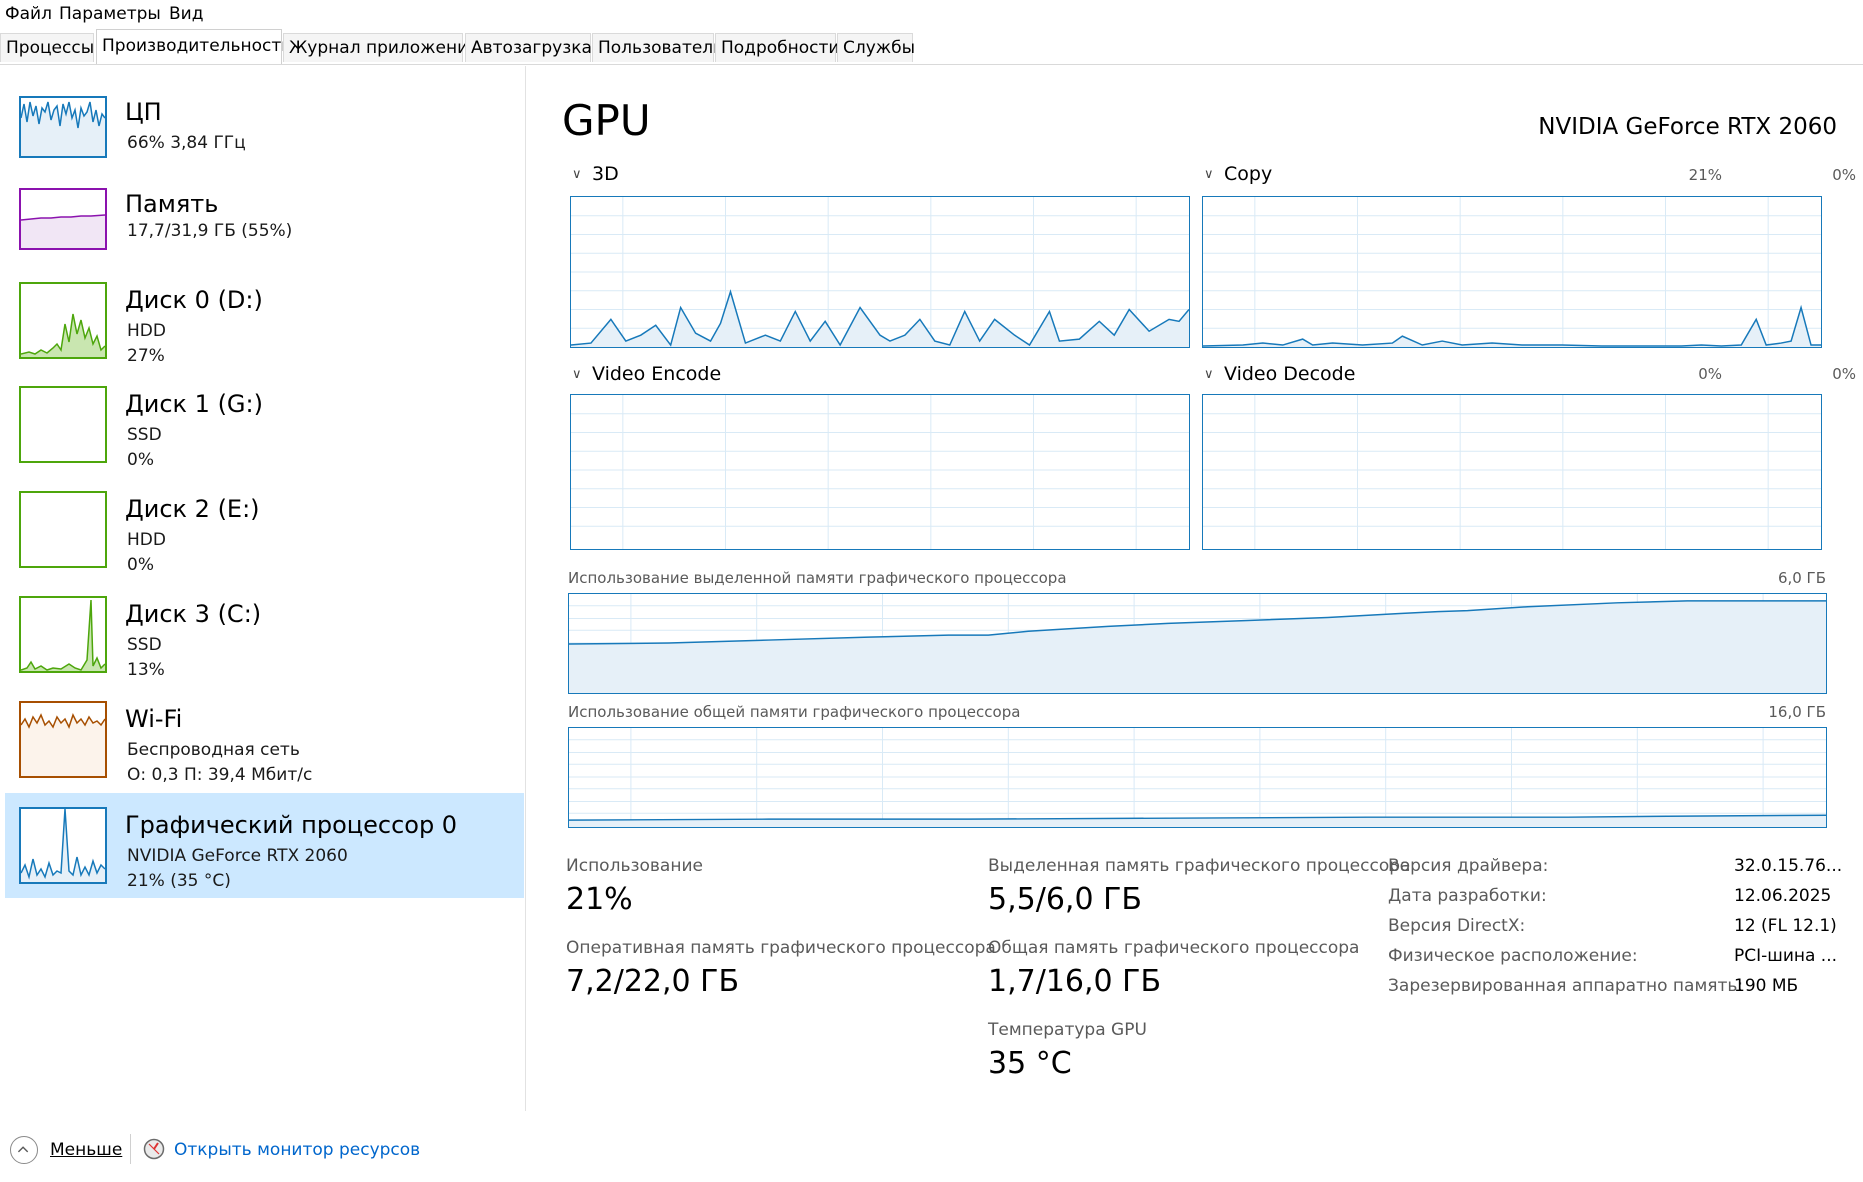 The height and width of the screenshot is (1182, 1863). What do you see at coordinates (193, 46) in the screenshot?
I see `tab-performance: Производительность` at bounding box center [193, 46].